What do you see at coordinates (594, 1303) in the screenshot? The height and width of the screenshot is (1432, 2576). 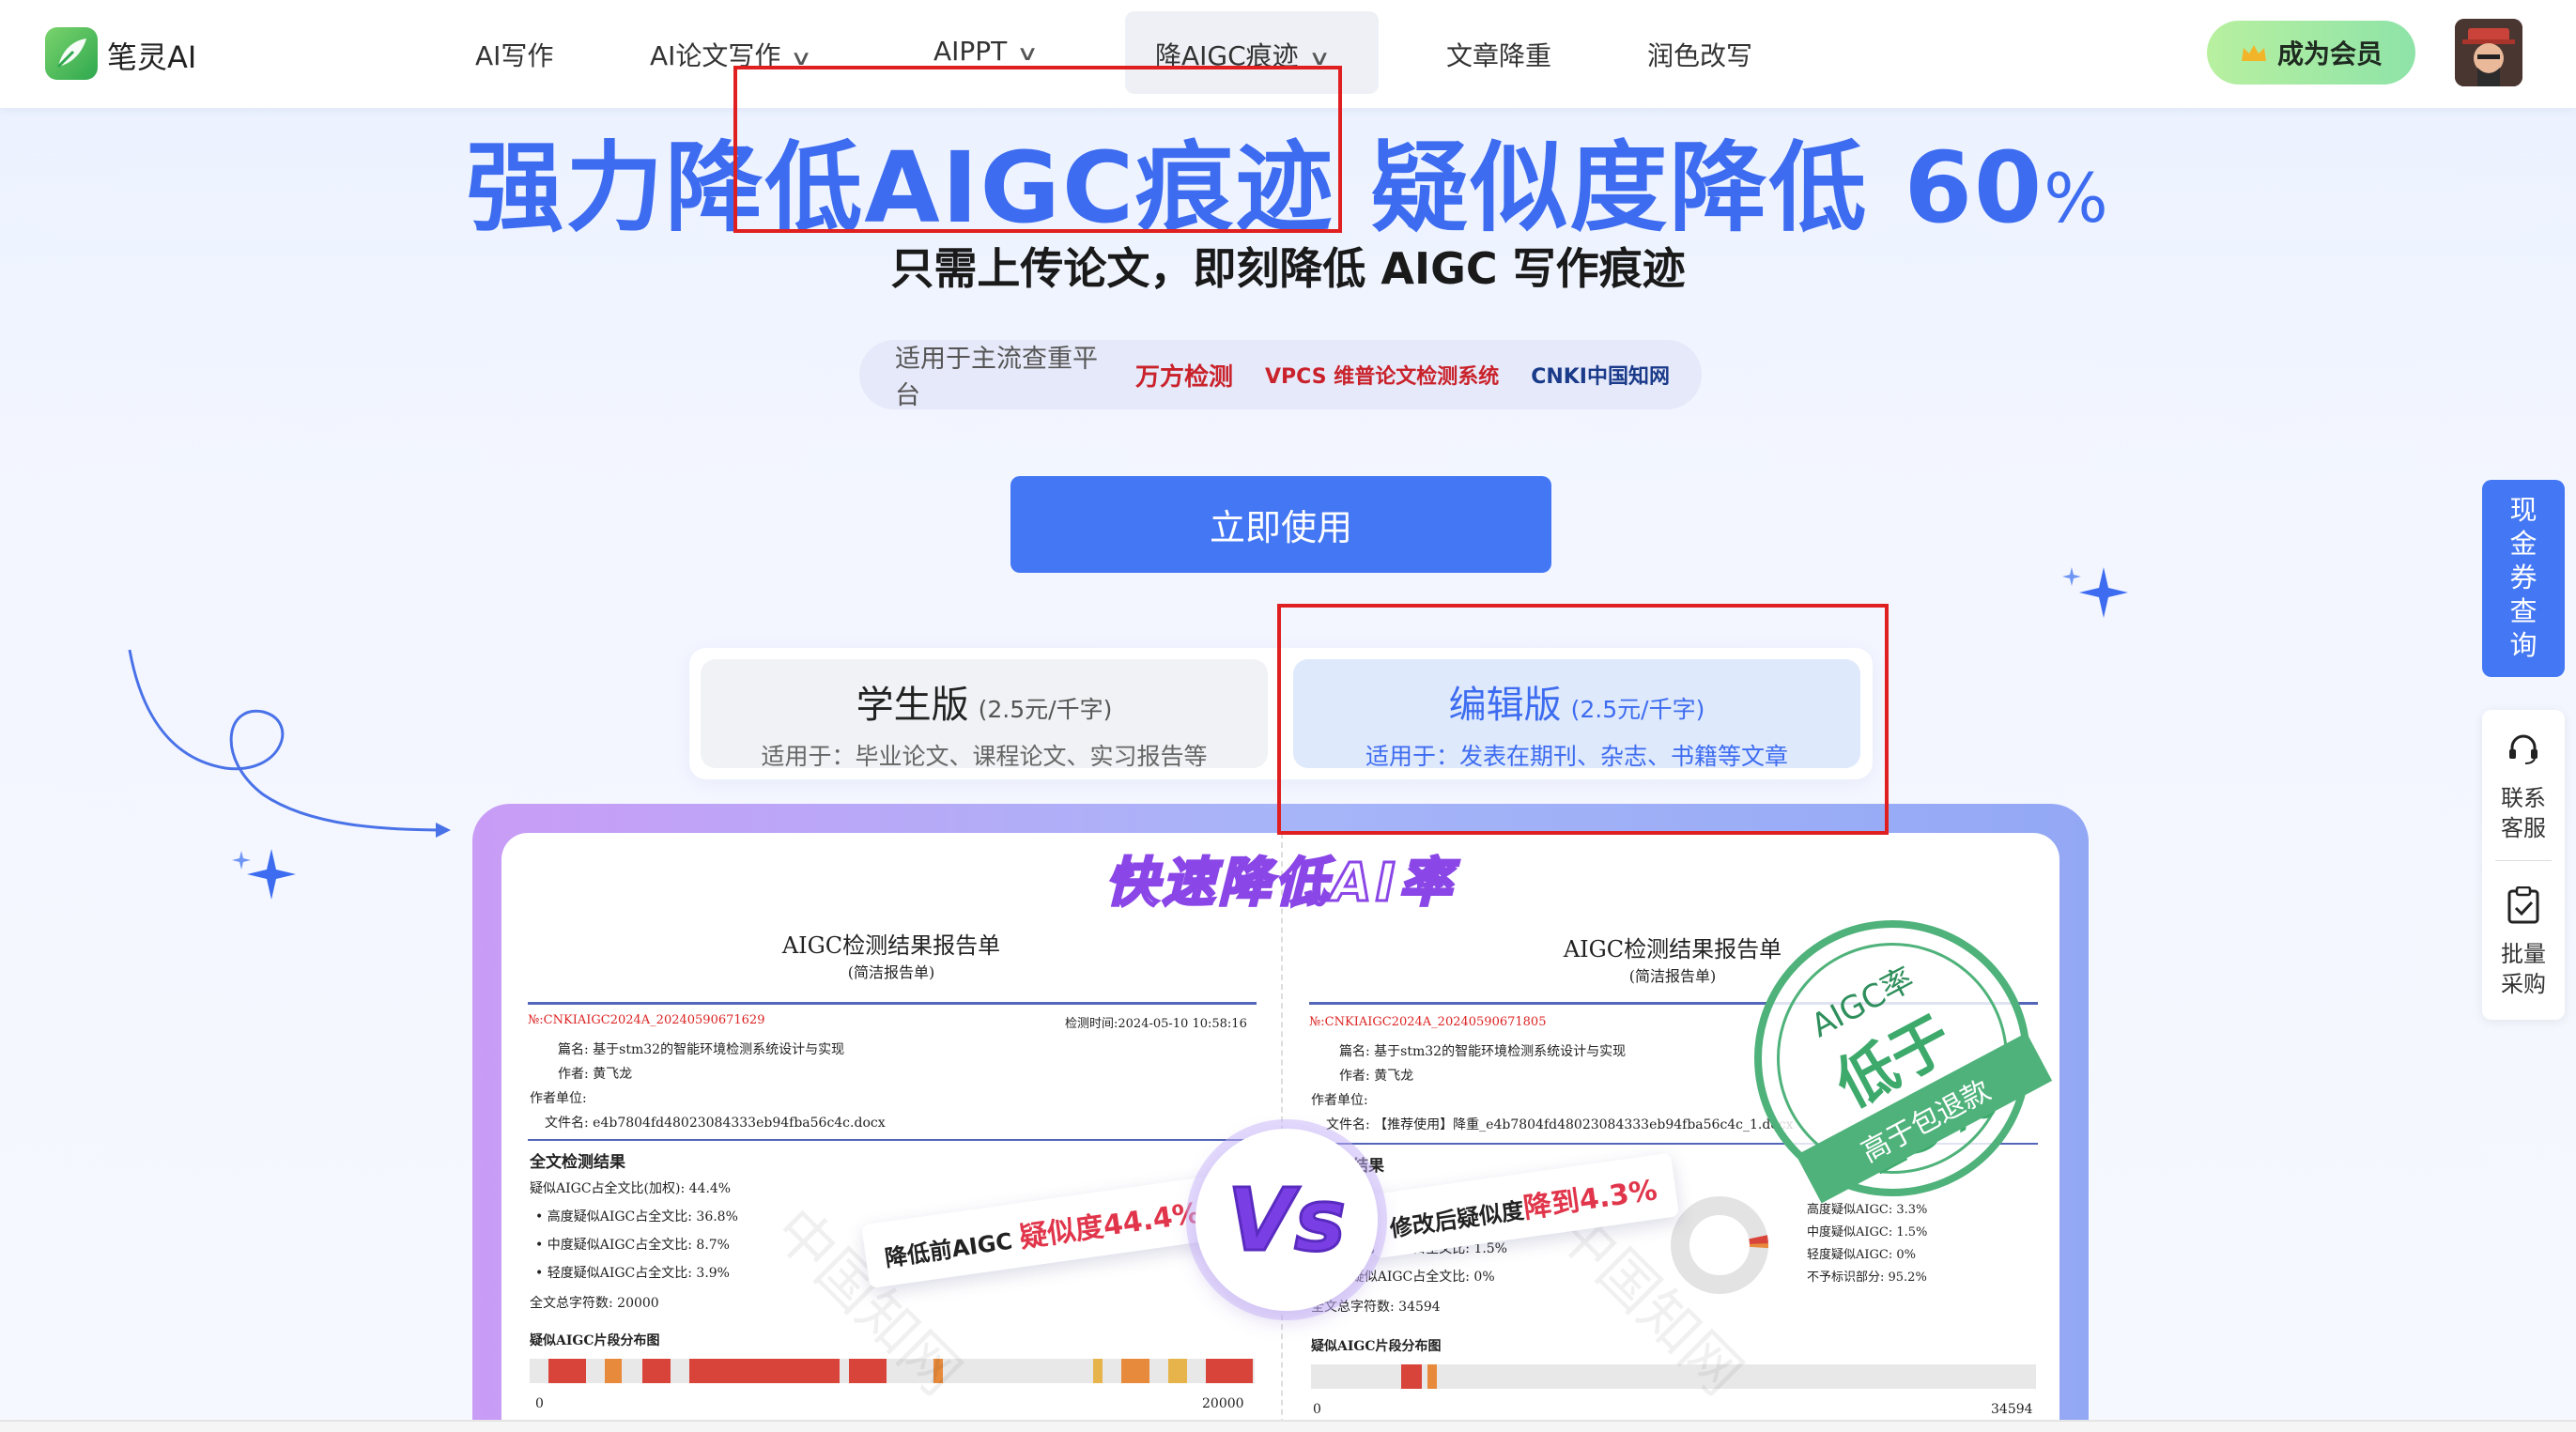 I see `report-line: 全文总字符数: 20000` at bounding box center [594, 1303].